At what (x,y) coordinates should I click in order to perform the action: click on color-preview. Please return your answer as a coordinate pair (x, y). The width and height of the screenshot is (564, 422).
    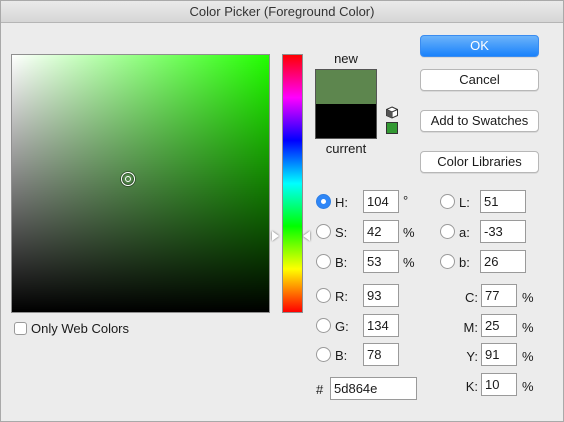
    Looking at the image, I should click on (346, 104).